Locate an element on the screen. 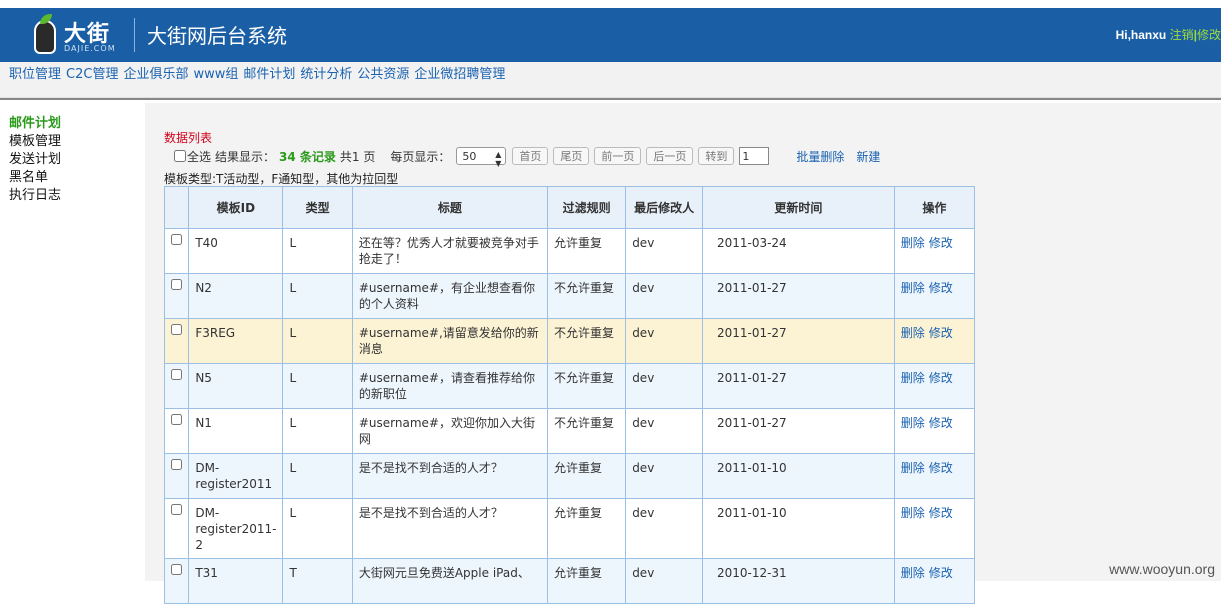  nav-item: 职位管理 is located at coordinates (35, 72).